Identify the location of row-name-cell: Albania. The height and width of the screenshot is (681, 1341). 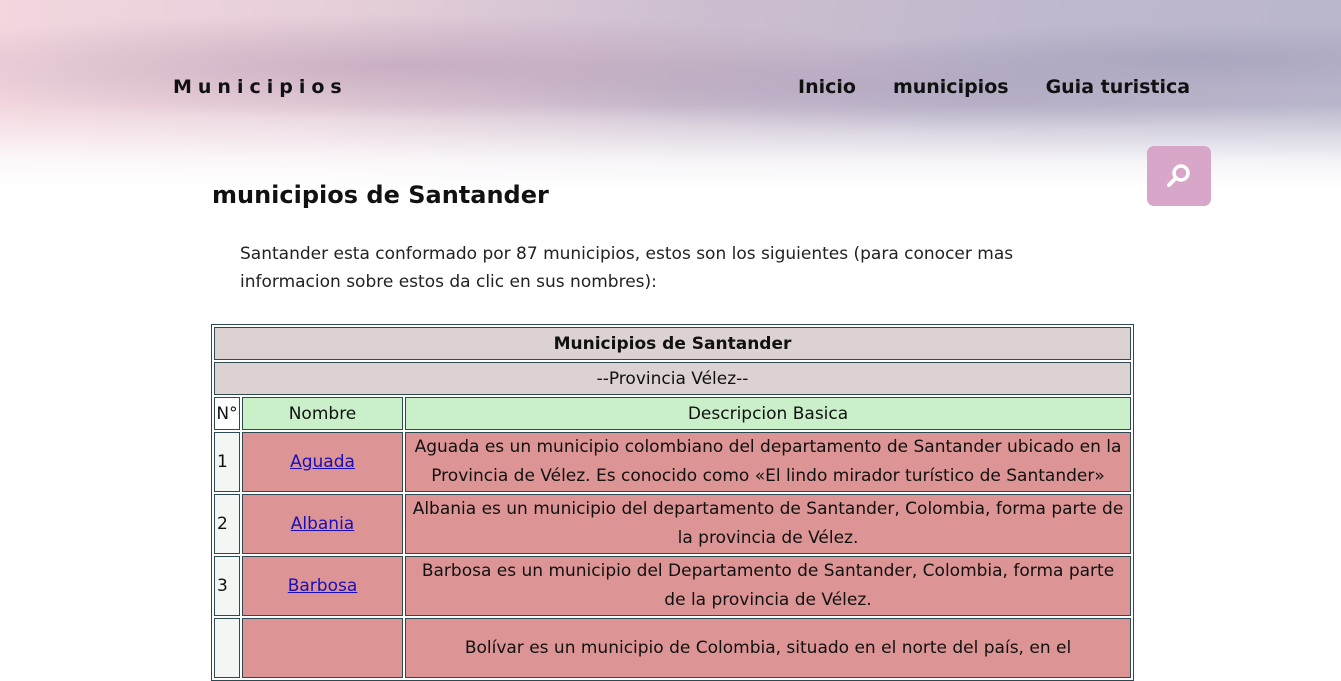
(322, 524).